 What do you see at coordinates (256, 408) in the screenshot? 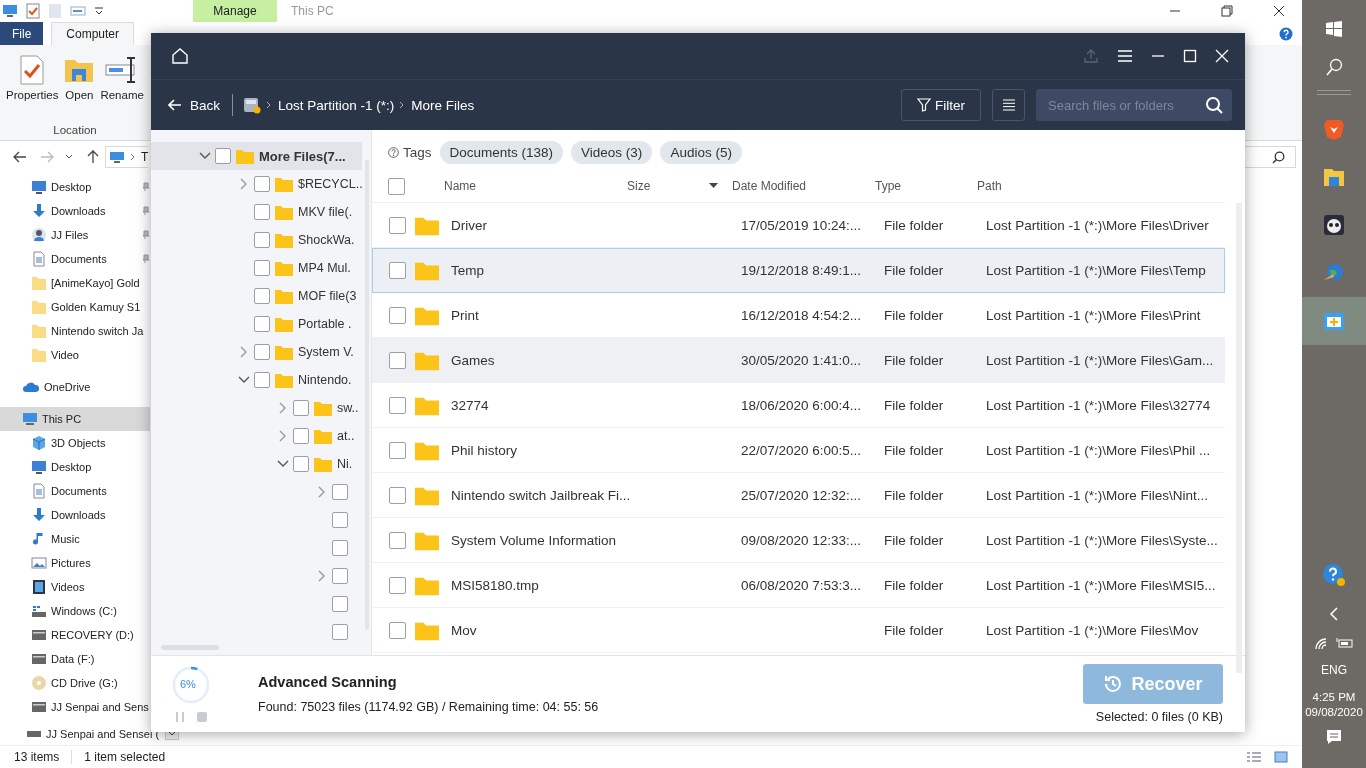
I see `tree-row: sw..` at bounding box center [256, 408].